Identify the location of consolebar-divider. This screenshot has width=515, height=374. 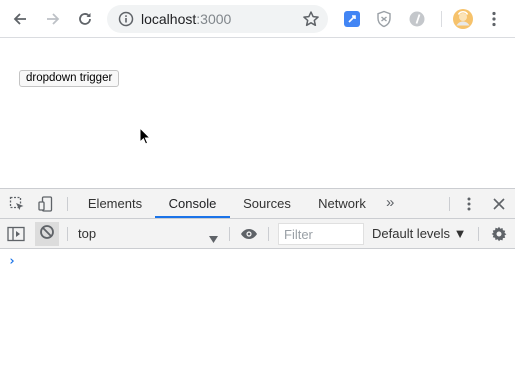
(67, 234).